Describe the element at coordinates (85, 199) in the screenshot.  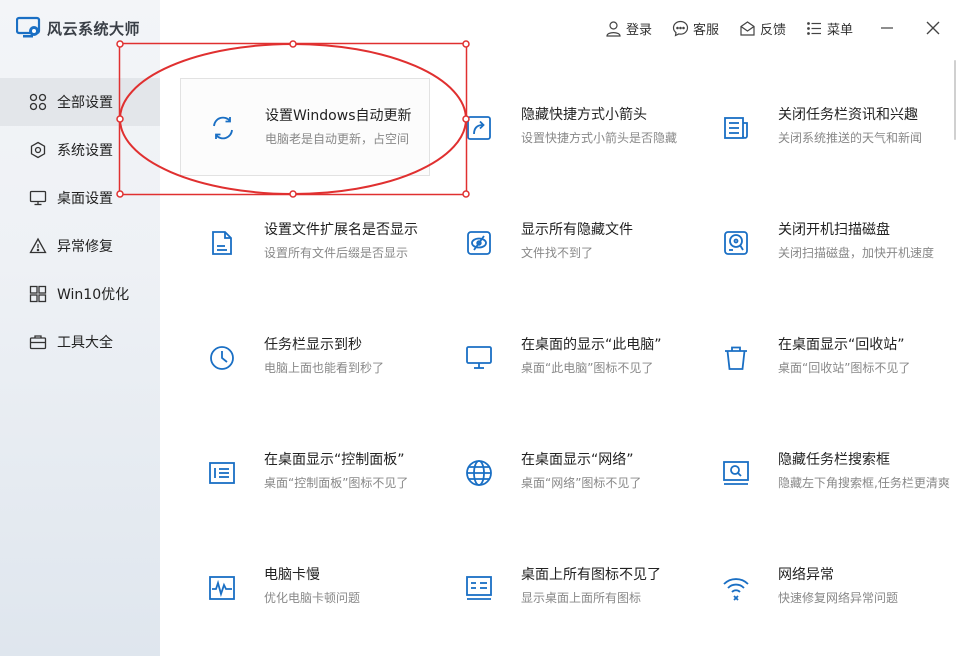
I see `sidebar-item-label: 桌面设置` at that location.